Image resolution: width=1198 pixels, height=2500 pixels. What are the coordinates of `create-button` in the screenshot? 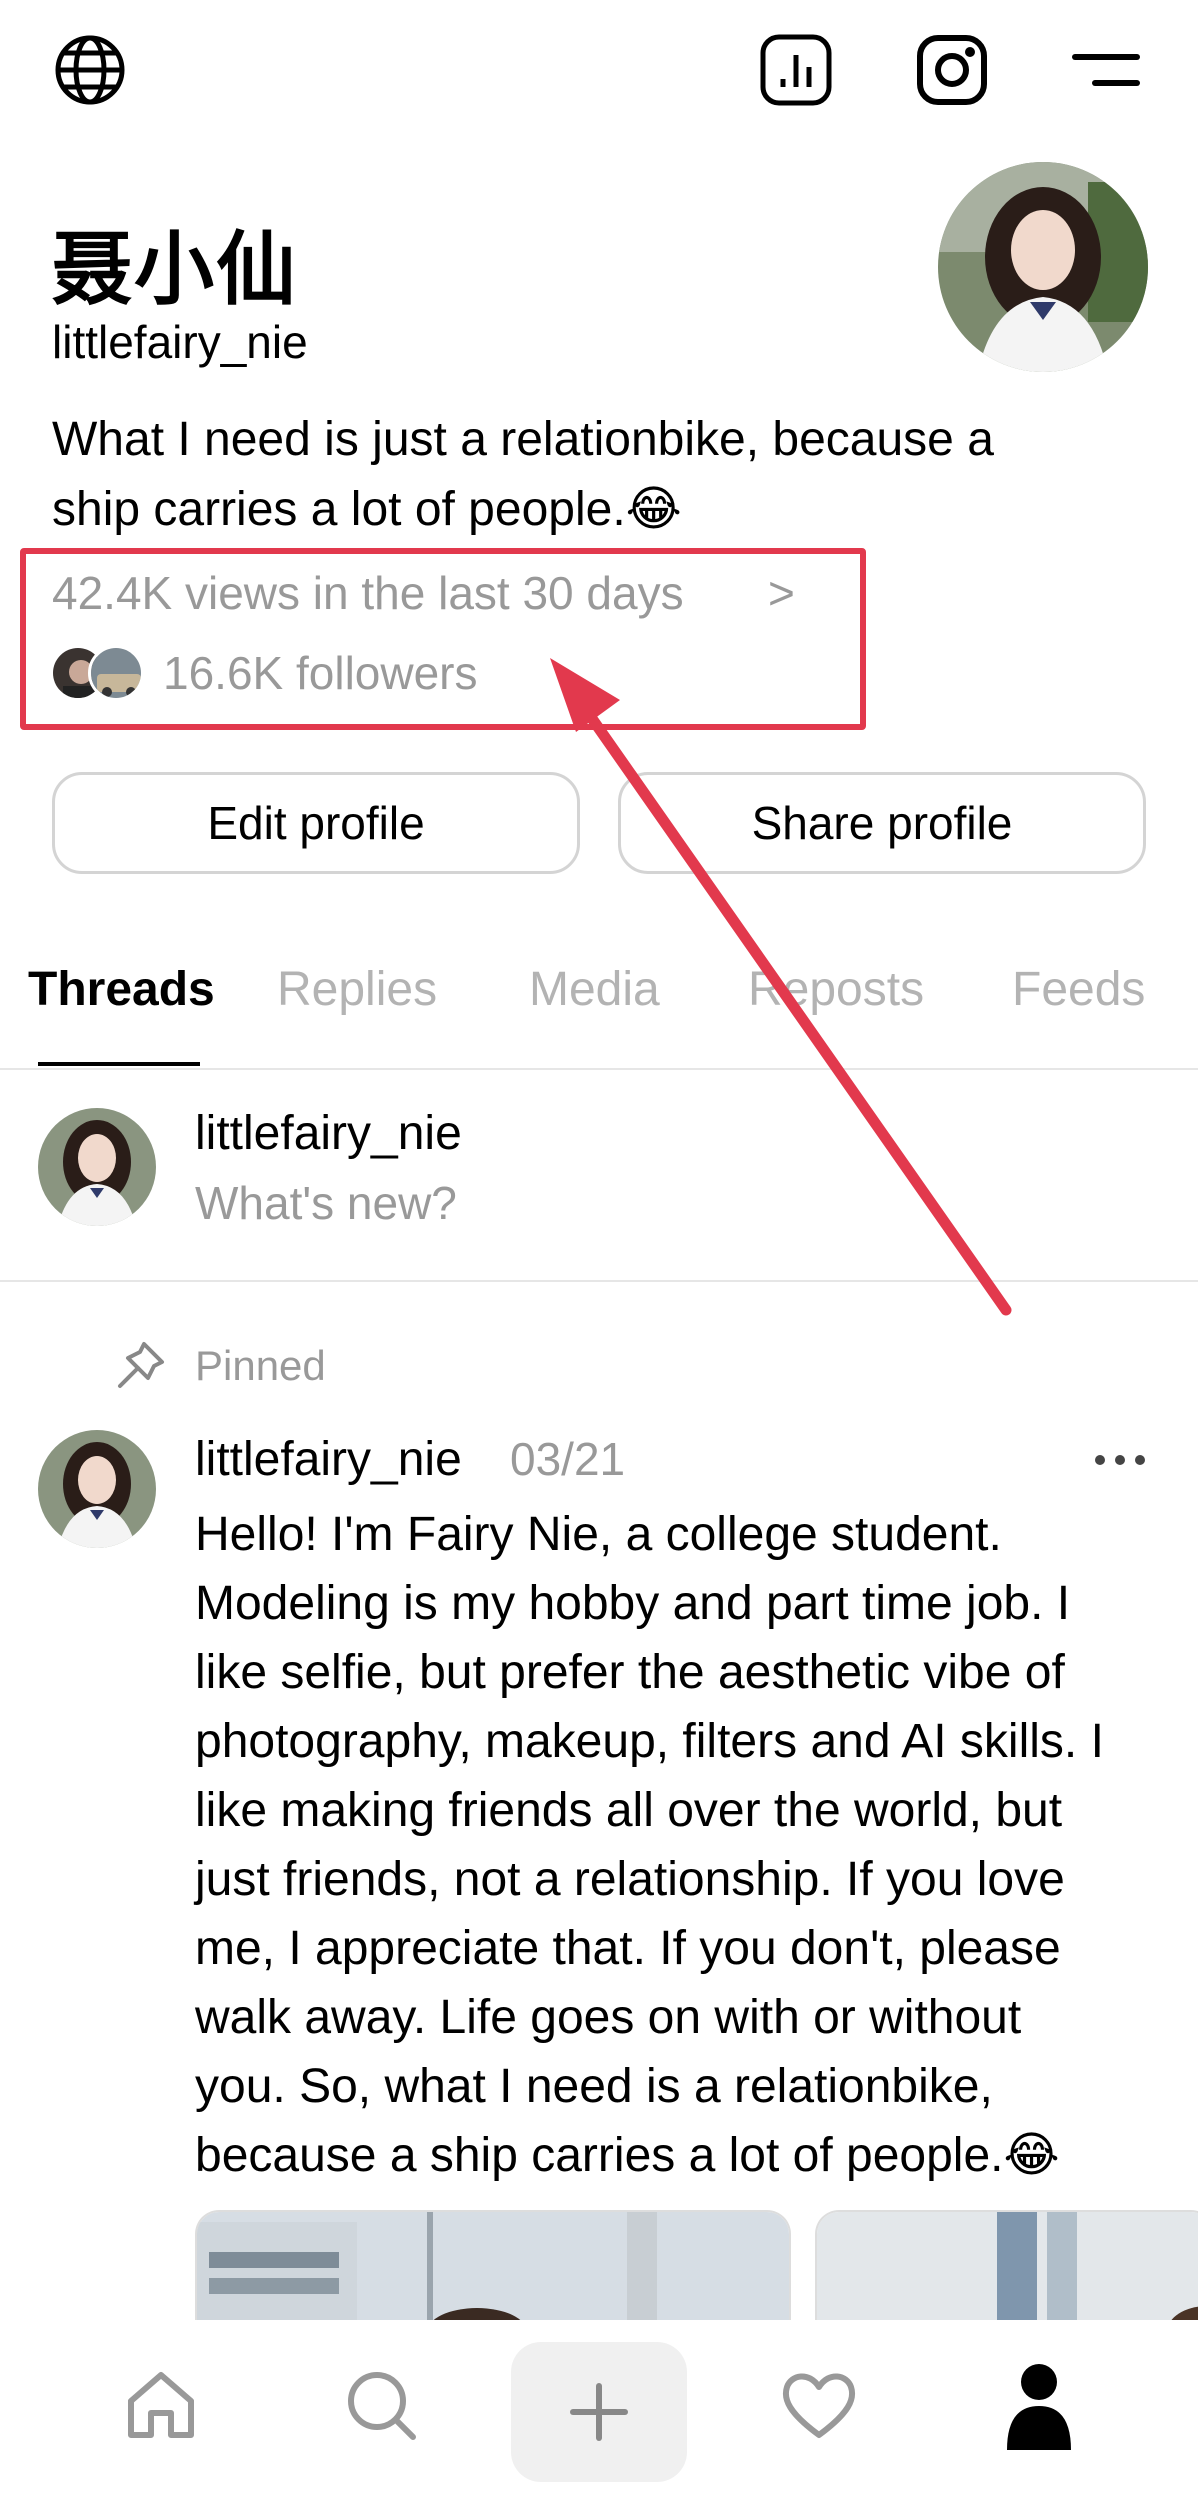 It's located at (599, 2412).